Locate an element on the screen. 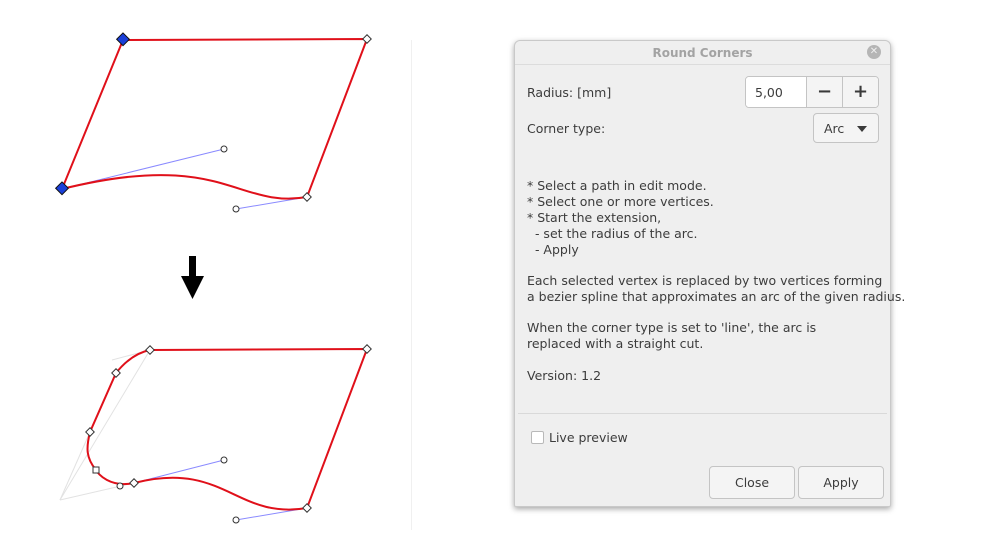  radius-spinbox: − + is located at coordinates (812, 92).